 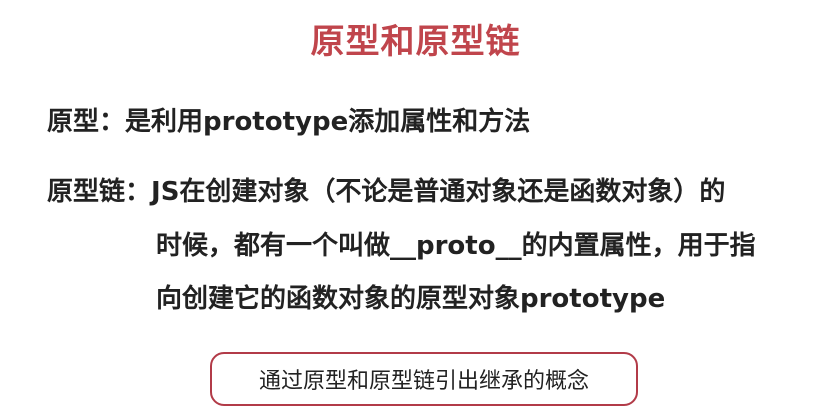 What do you see at coordinates (415, 42) in the screenshot?
I see `slide-title: 原型和原型链` at bounding box center [415, 42].